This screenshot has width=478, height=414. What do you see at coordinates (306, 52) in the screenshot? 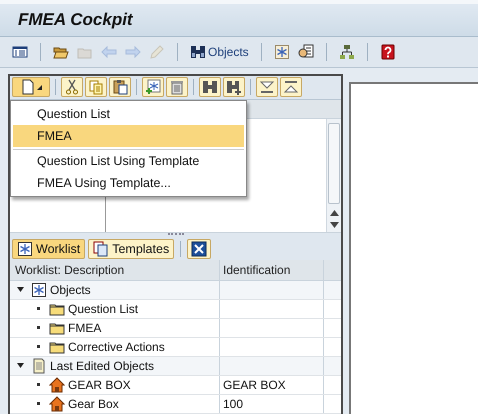
I see `person-card-icon` at bounding box center [306, 52].